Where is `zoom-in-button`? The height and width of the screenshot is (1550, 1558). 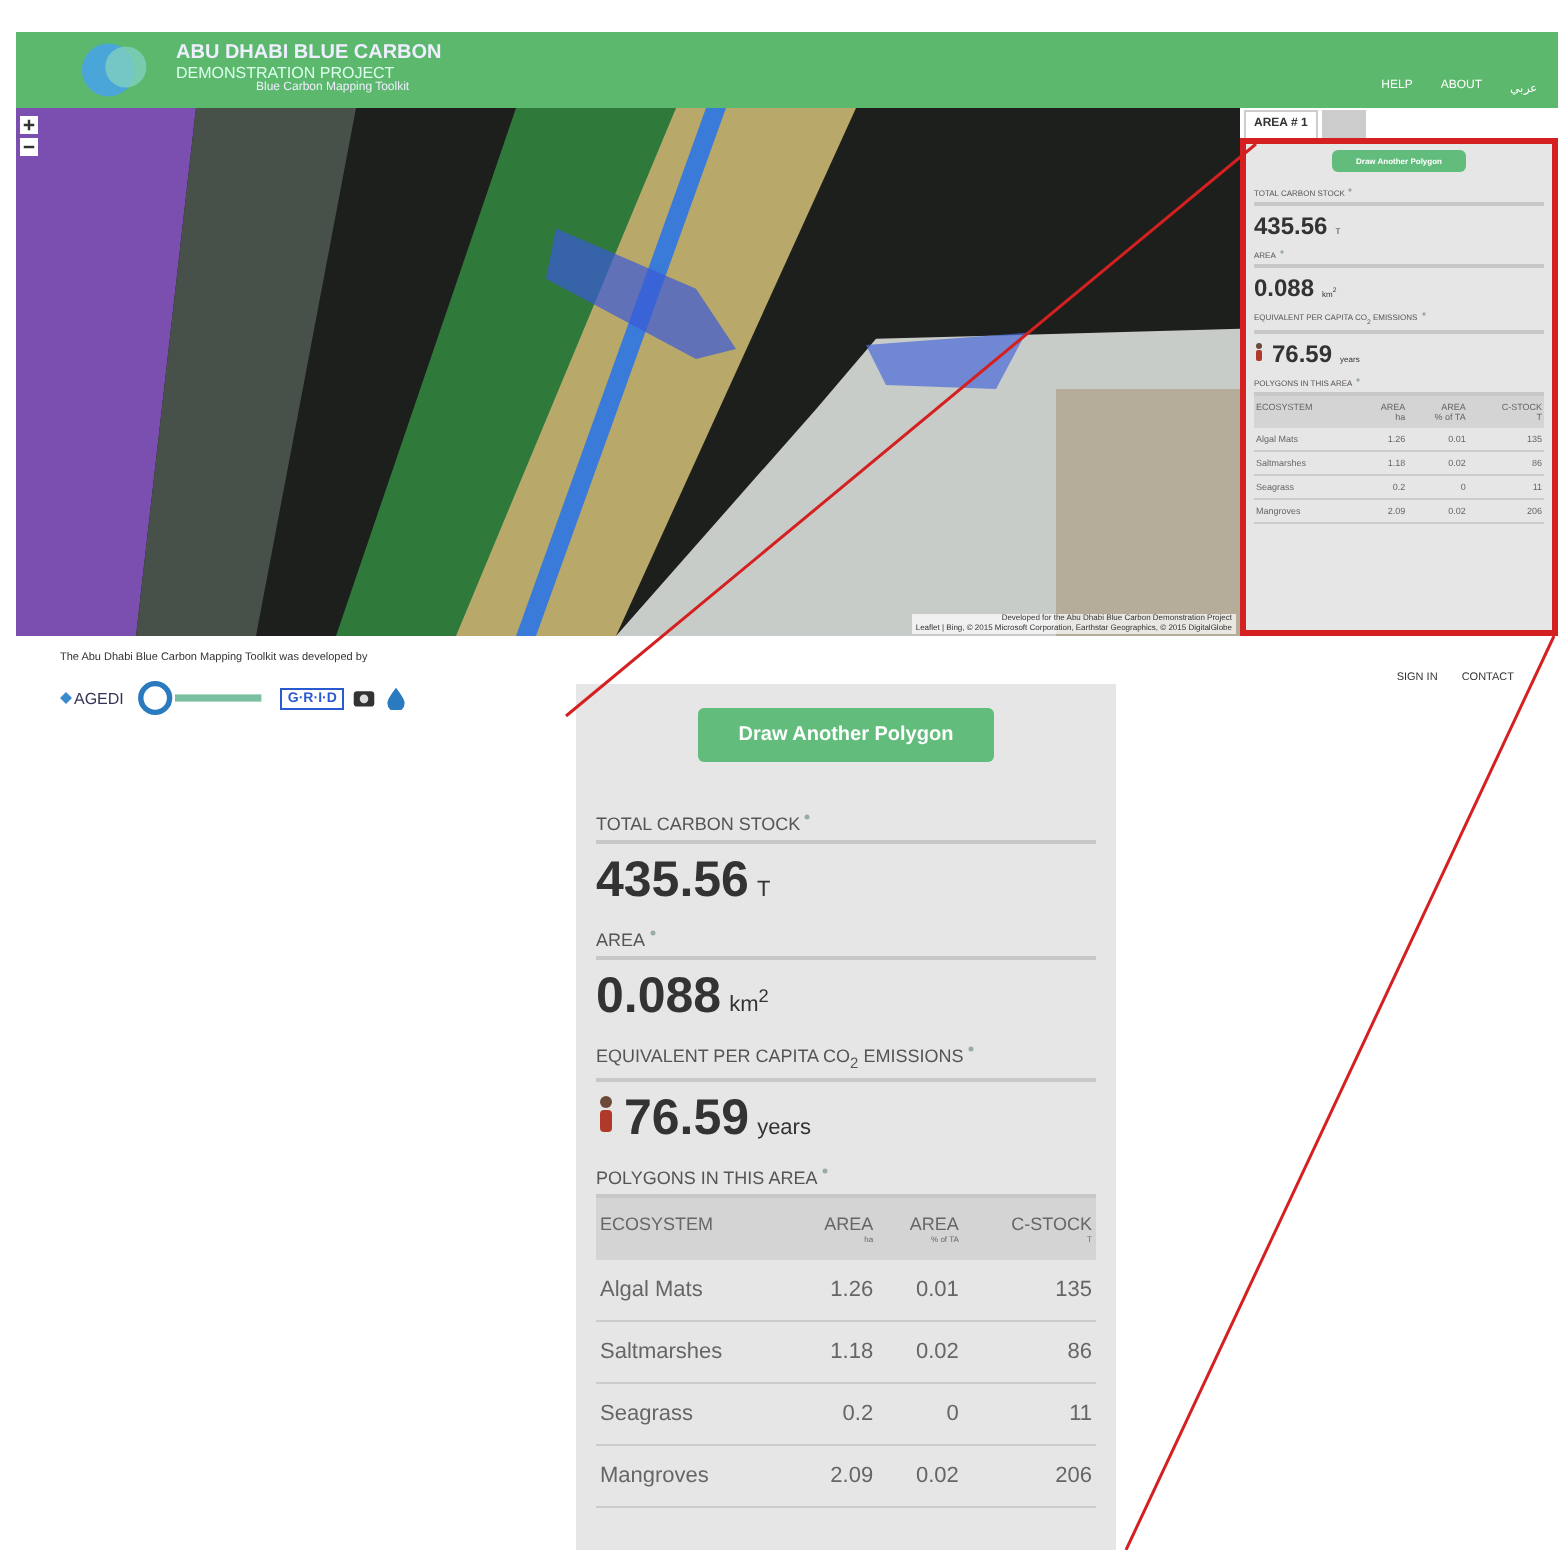
zoom-in-button is located at coordinates (29, 125).